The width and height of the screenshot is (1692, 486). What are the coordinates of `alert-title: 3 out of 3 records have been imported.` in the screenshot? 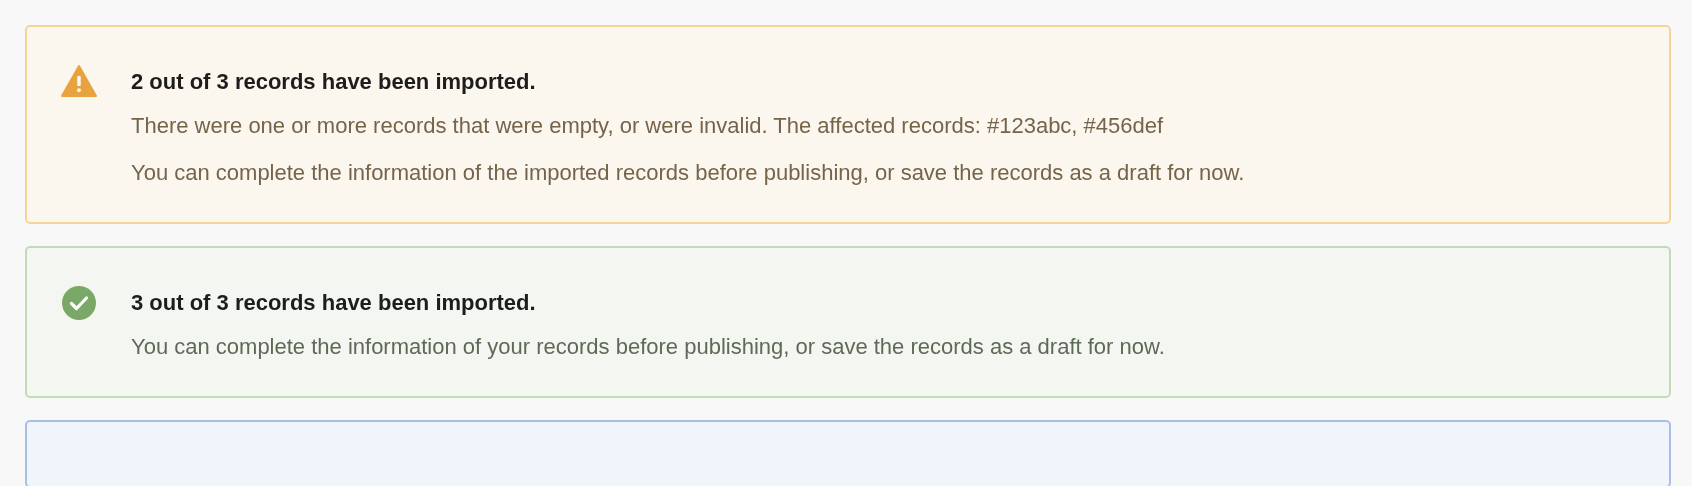 It's located at (334, 303).